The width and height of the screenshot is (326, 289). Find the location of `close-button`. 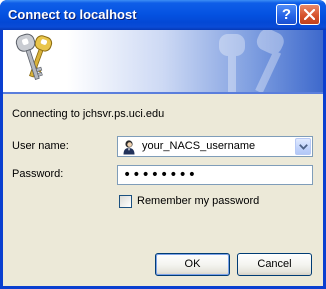

close-button is located at coordinates (309, 14).